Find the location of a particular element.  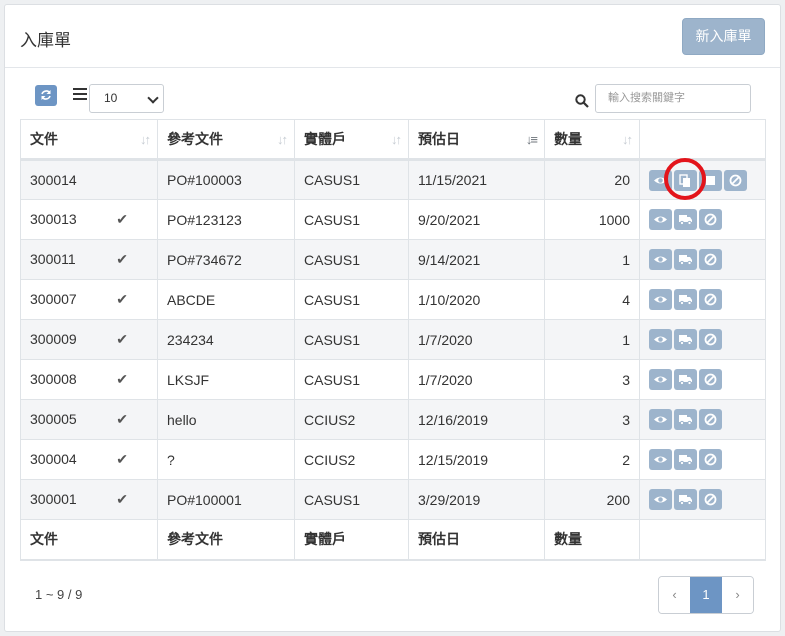

cell-doc: 300014 is located at coordinates (89, 179).